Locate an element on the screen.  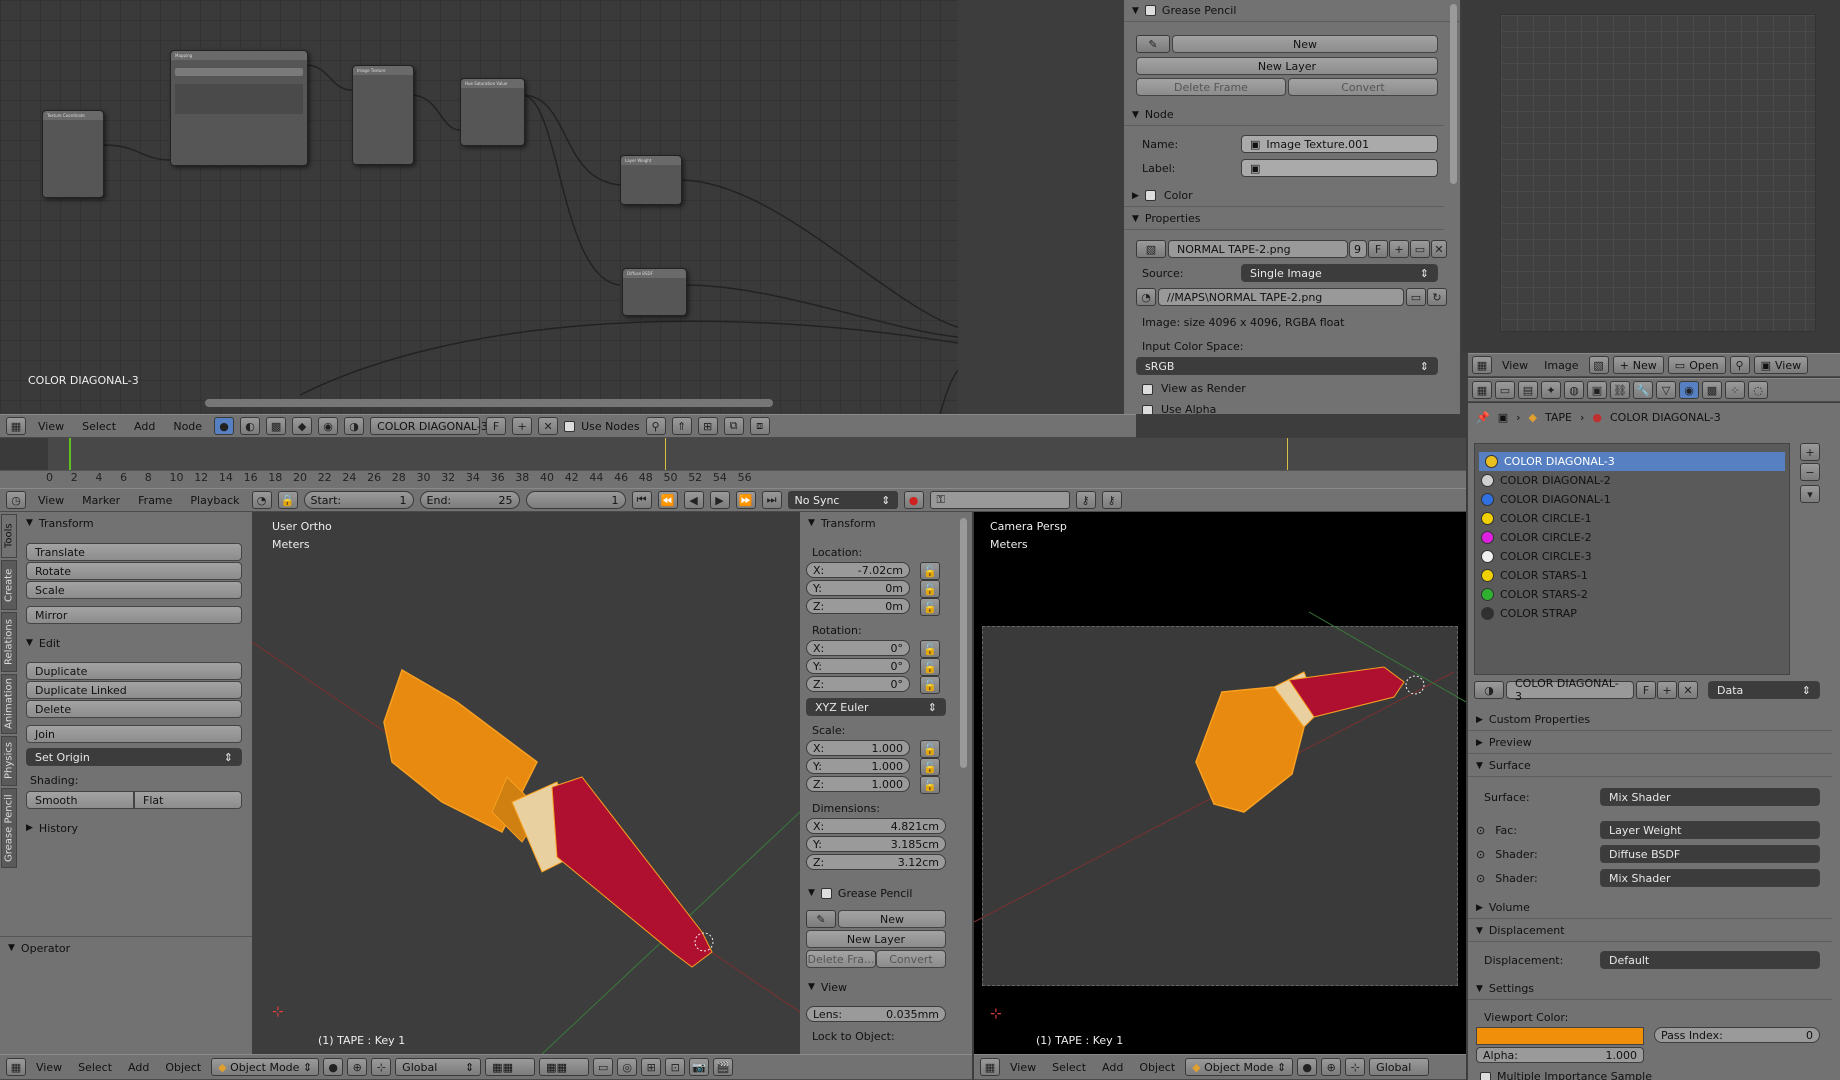
slot-unlink-icon: ✕ is located at coordinates (1688, 690).